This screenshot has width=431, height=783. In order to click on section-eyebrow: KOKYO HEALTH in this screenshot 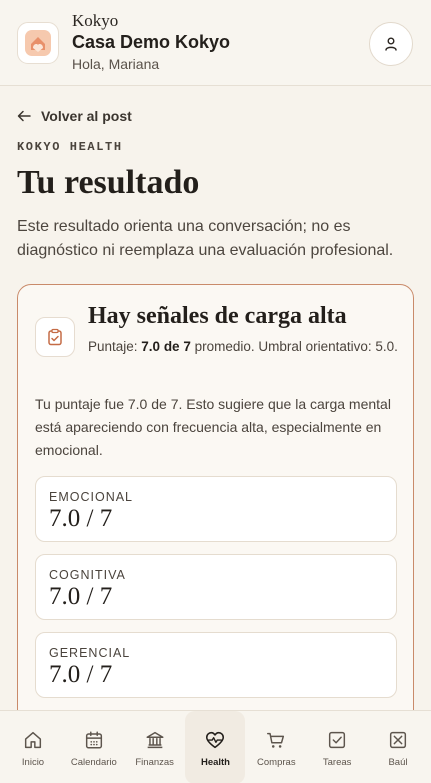, I will do `click(70, 147)`.